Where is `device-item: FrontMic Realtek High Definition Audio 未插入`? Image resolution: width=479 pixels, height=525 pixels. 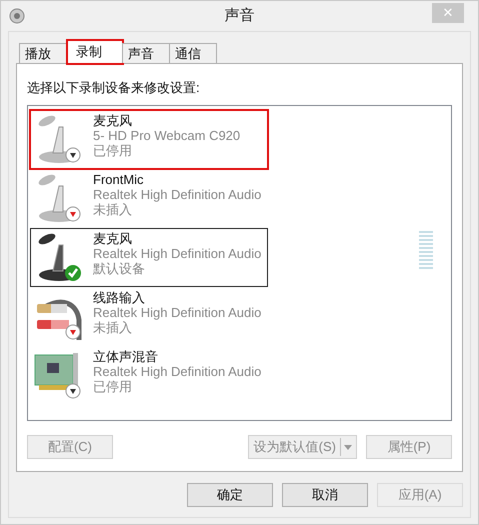
device-item: FrontMic Realtek High Definition Audio 未插入 is located at coordinates (149, 198).